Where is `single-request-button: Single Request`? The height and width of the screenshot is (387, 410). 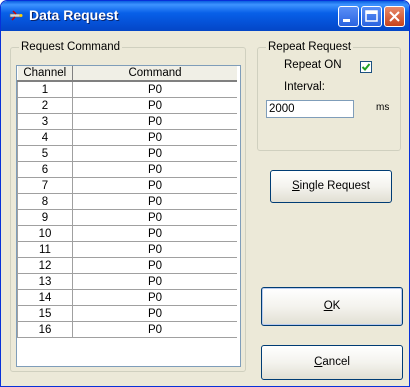
single-request-button: Single Request is located at coordinates (331, 186).